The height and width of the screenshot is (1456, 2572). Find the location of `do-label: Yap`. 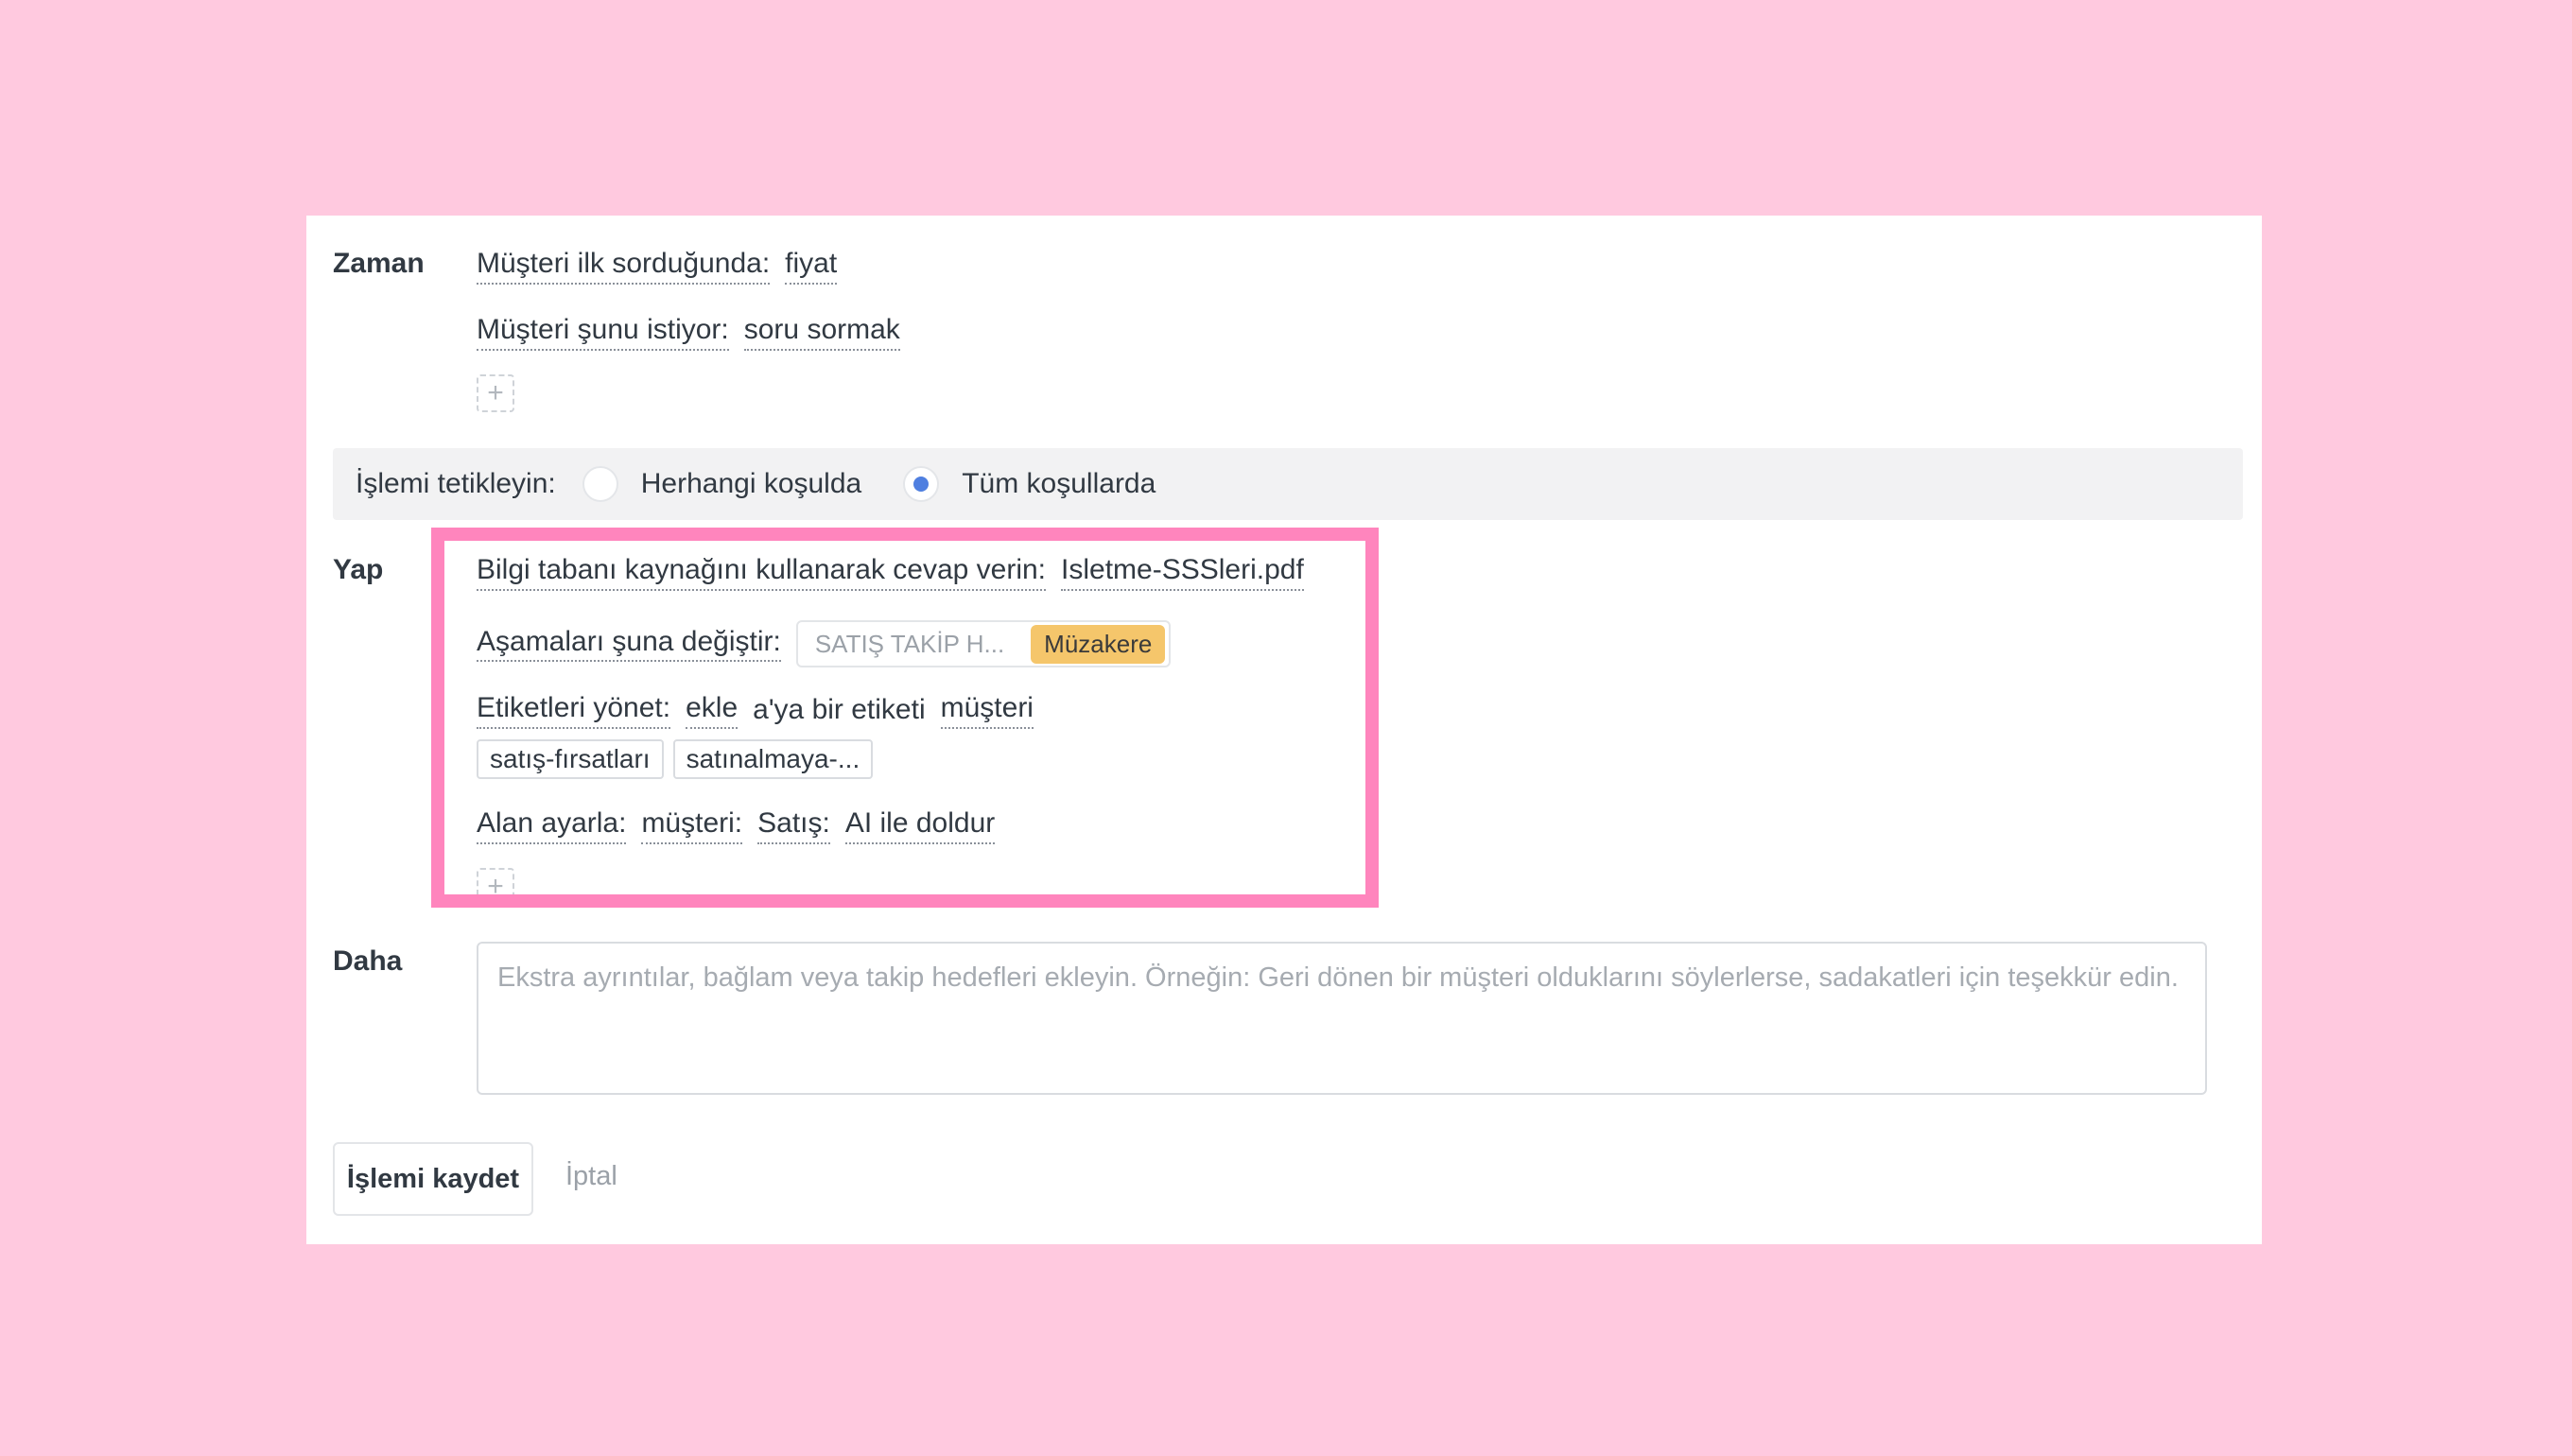

do-label: Yap is located at coordinates (358, 569).